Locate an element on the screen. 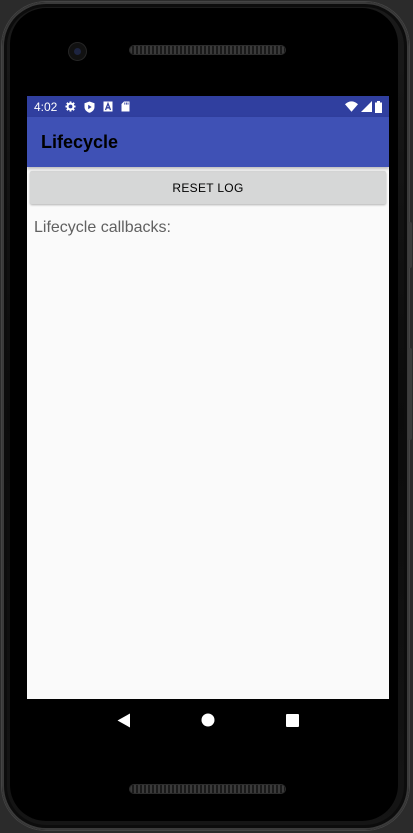 The height and width of the screenshot is (833, 413). signal-icon is located at coordinates (366, 106).